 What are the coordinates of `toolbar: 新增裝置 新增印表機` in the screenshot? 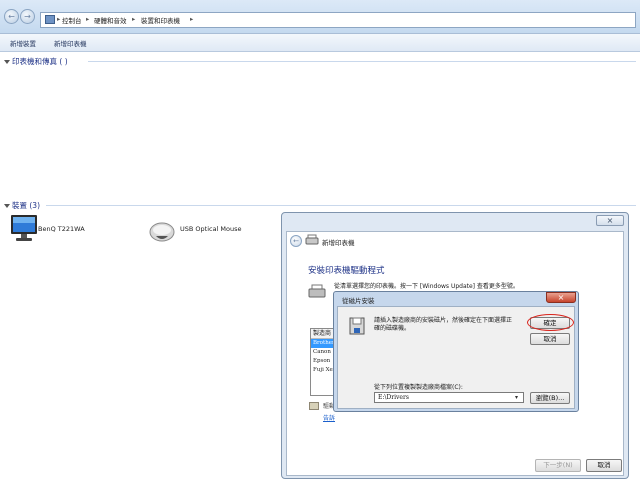 It's located at (320, 43).